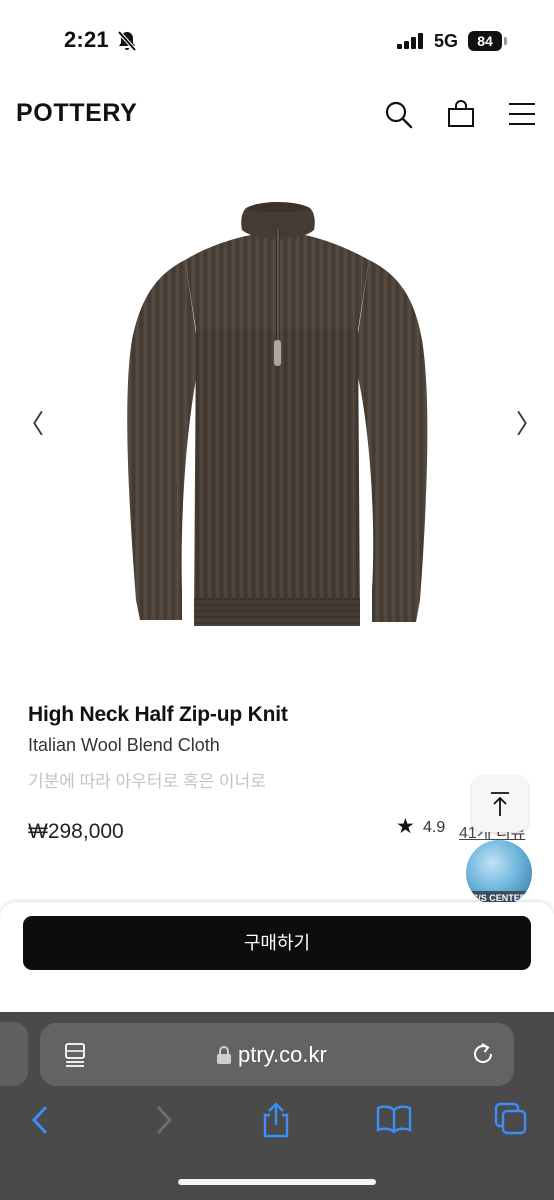 The image size is (554, 1200). What do you see at coordinates (483, 1056) in the screenshot?
I see `reload-icon` at bounding box center [483, 1056].